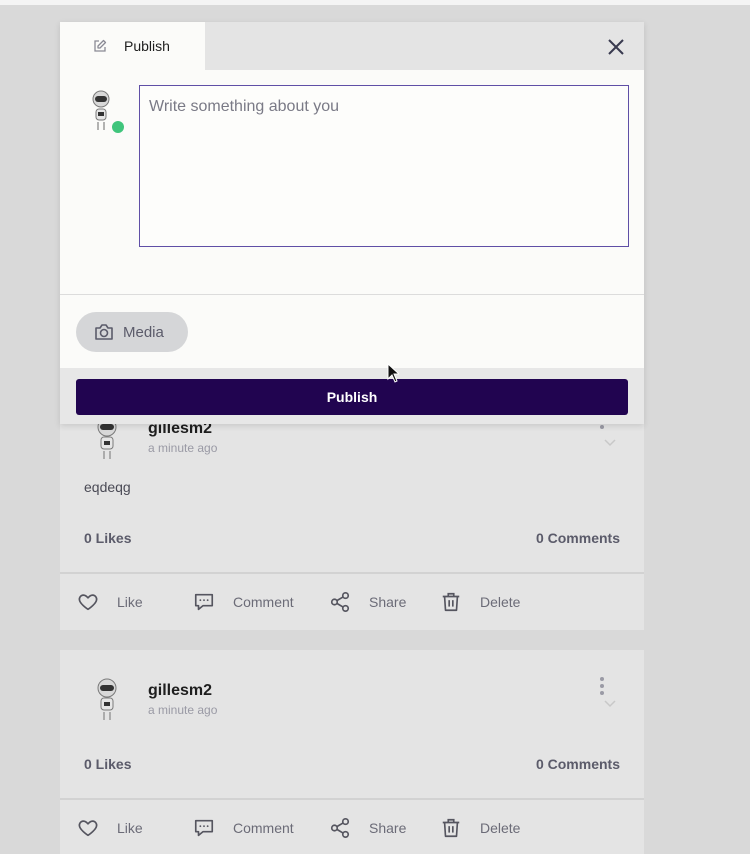 Image resolution: width=750 pixels, height=854 pixels. Describe the element at coordinates (100, 45) in the screenshot. I see `edit-icon` at that location.